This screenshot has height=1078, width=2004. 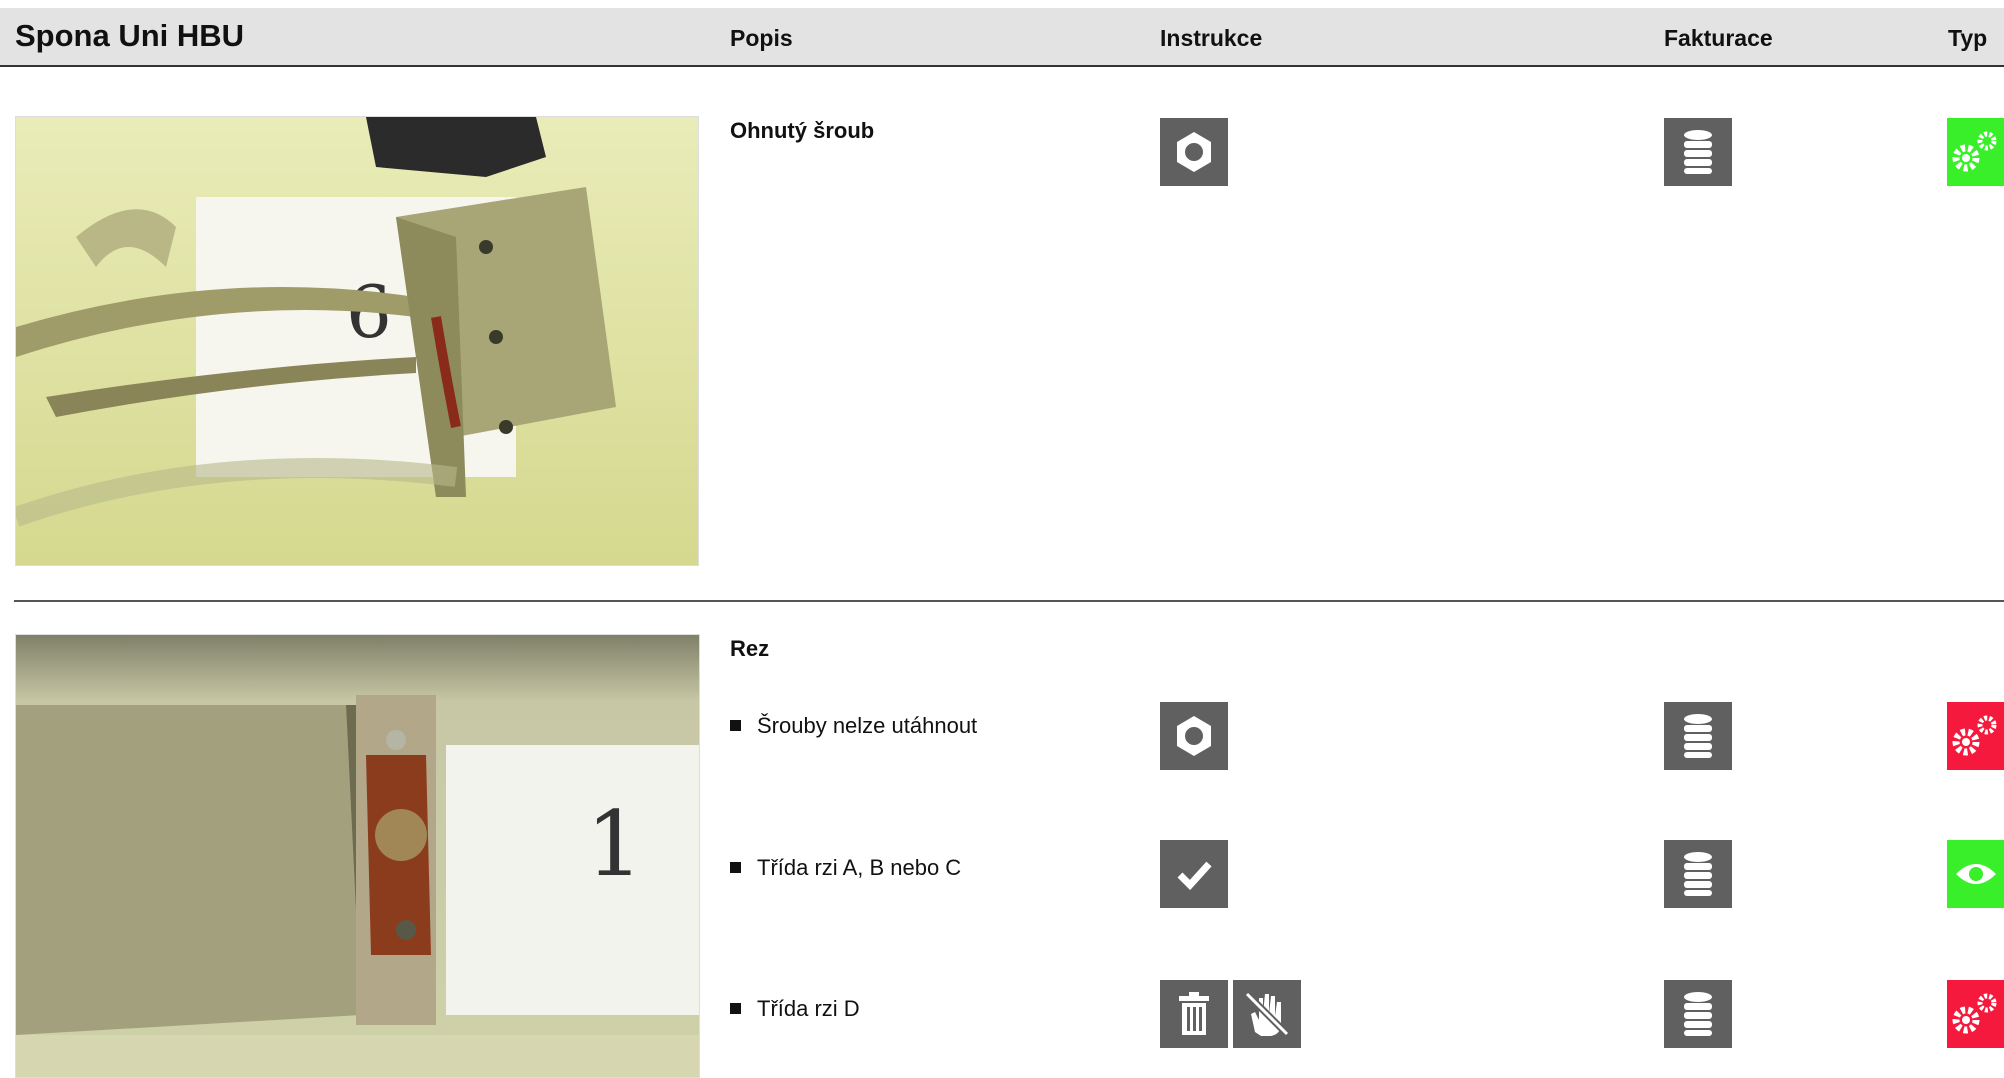 What do you see at coordinates (1968, 38) in the screenshot?
I see `column-header-typ: Typ` at bounding box center [1968, 38].